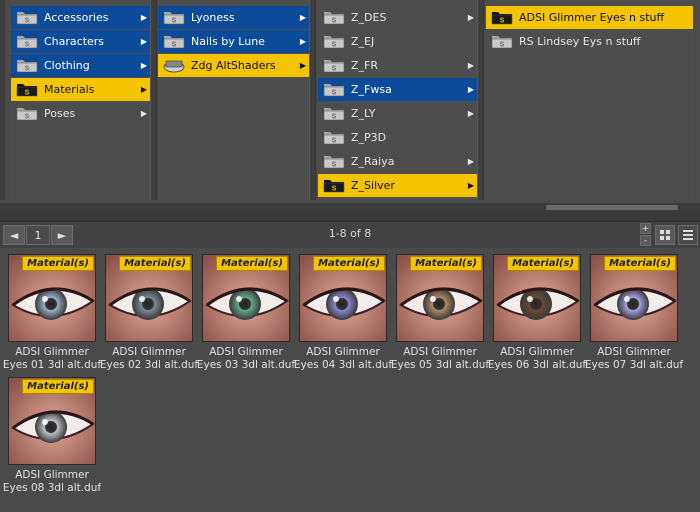  What do you see at coordinates (149, 365) in the screenshot?
I see `caption-line-2: Eyes 02 3dl alt.duf` at bounding box center [149, 365].